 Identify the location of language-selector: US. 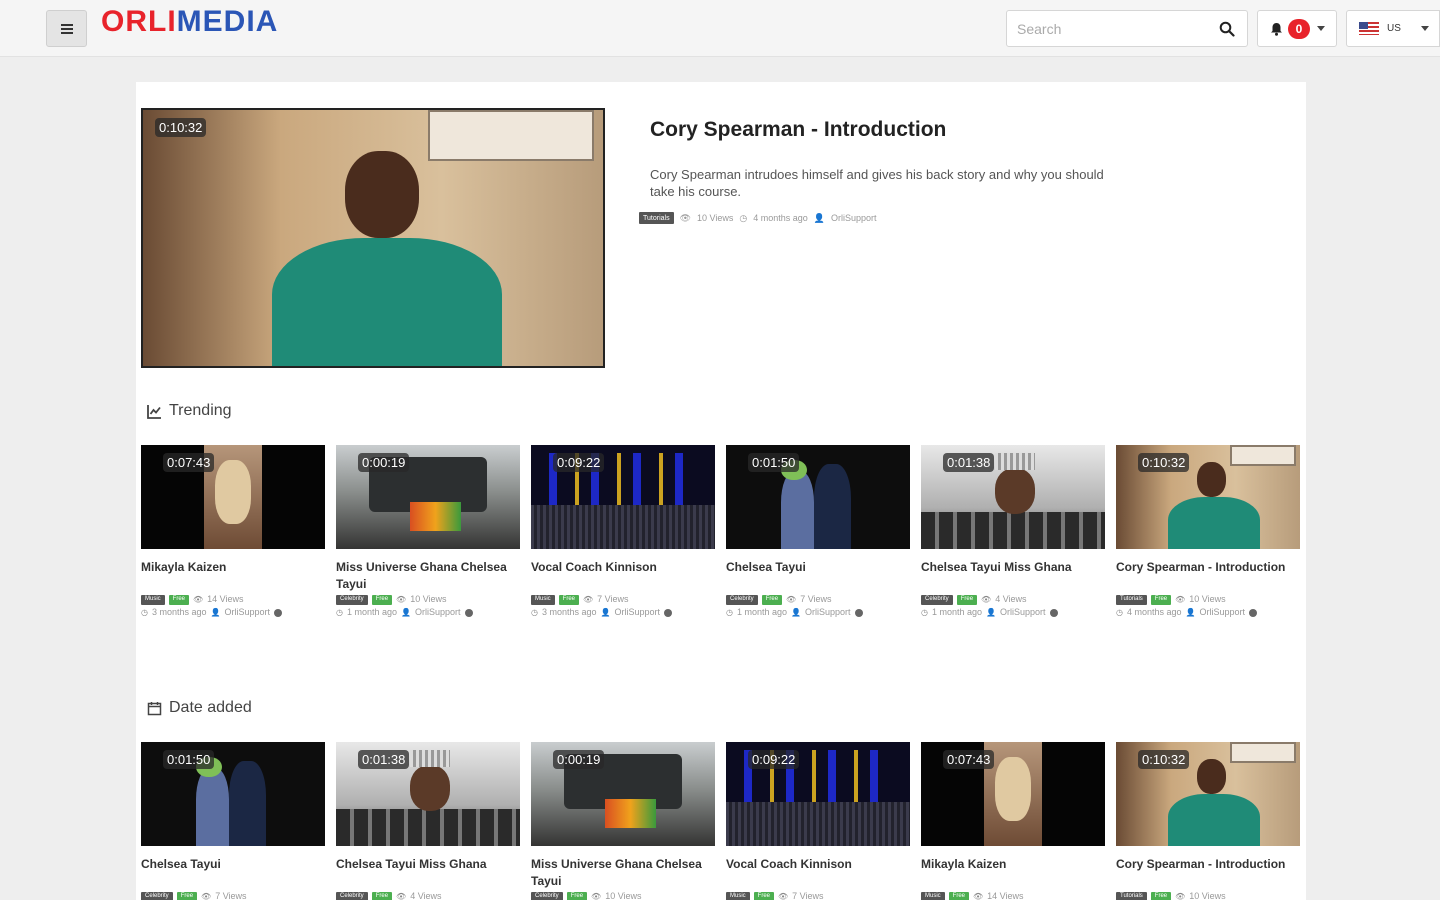
(1393, 28).